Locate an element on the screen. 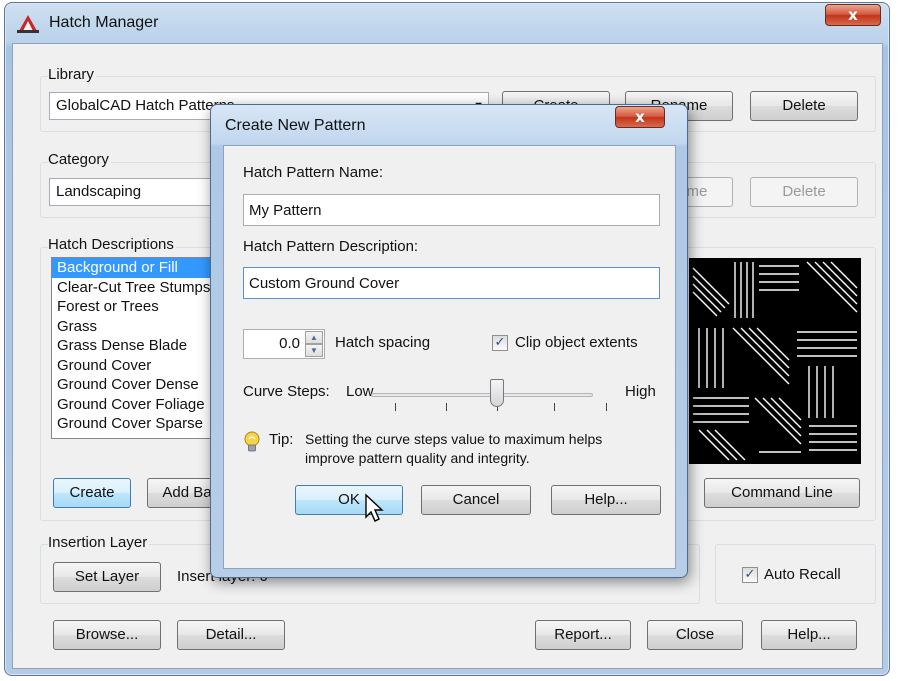 The width and height of the screenshot is (900, 681). category-label: Category is located at coordinates (79, 159).